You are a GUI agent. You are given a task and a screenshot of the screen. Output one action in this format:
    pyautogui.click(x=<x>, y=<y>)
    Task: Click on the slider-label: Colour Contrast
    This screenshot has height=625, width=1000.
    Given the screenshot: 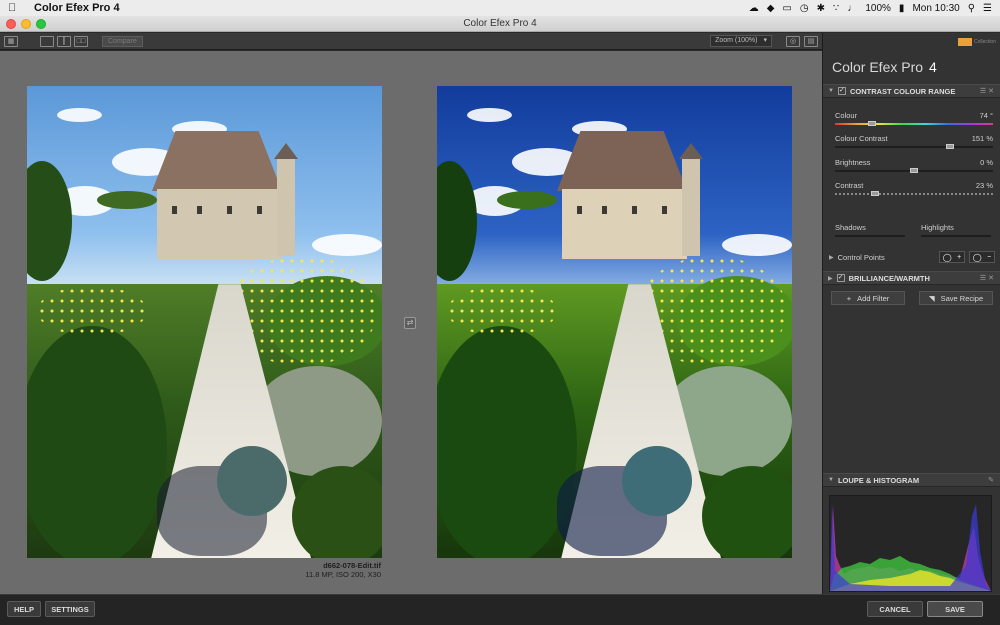 What is the action you would take?
    pyautogui.click(x=861, y=138)
    